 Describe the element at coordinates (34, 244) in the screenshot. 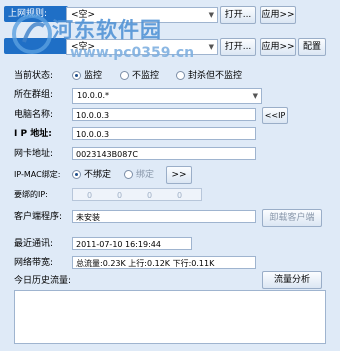

I see `last-comm-label: 最近通讯:` at that location.